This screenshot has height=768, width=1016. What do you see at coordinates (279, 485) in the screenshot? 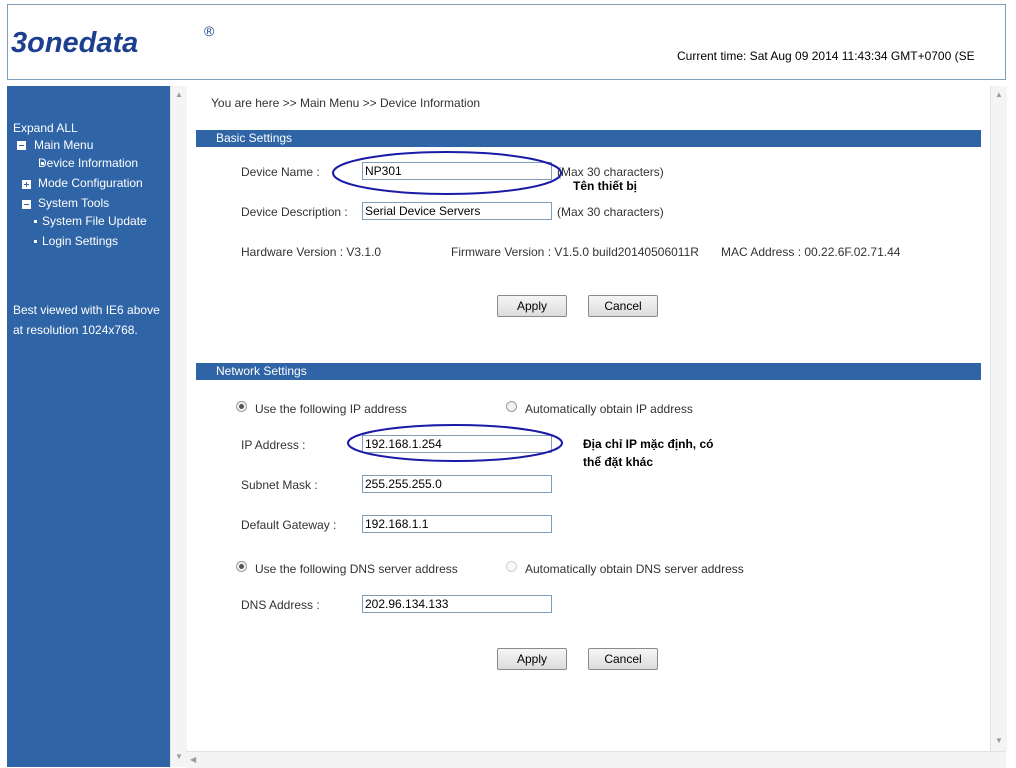
I see `subnet-mask-label: Subnet Mask :` at bounding box center [279, 485].